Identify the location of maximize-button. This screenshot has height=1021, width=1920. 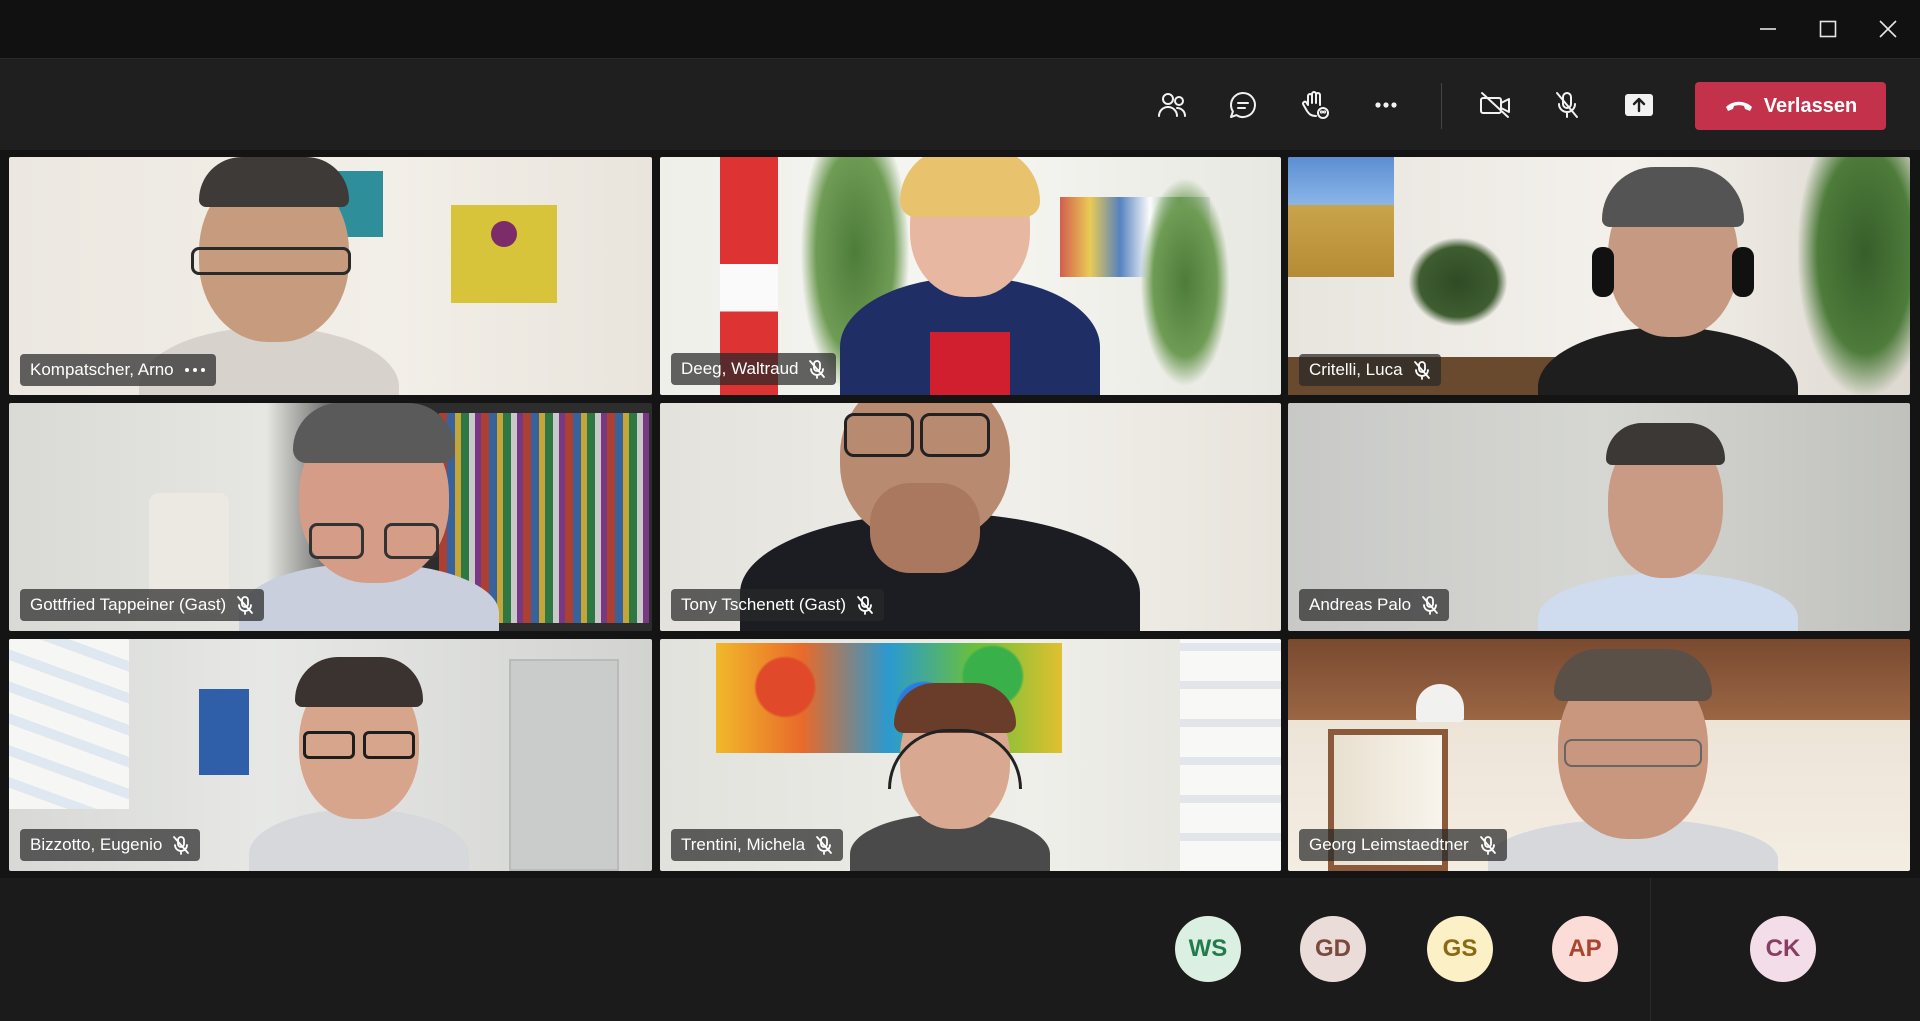
(1828, 29).